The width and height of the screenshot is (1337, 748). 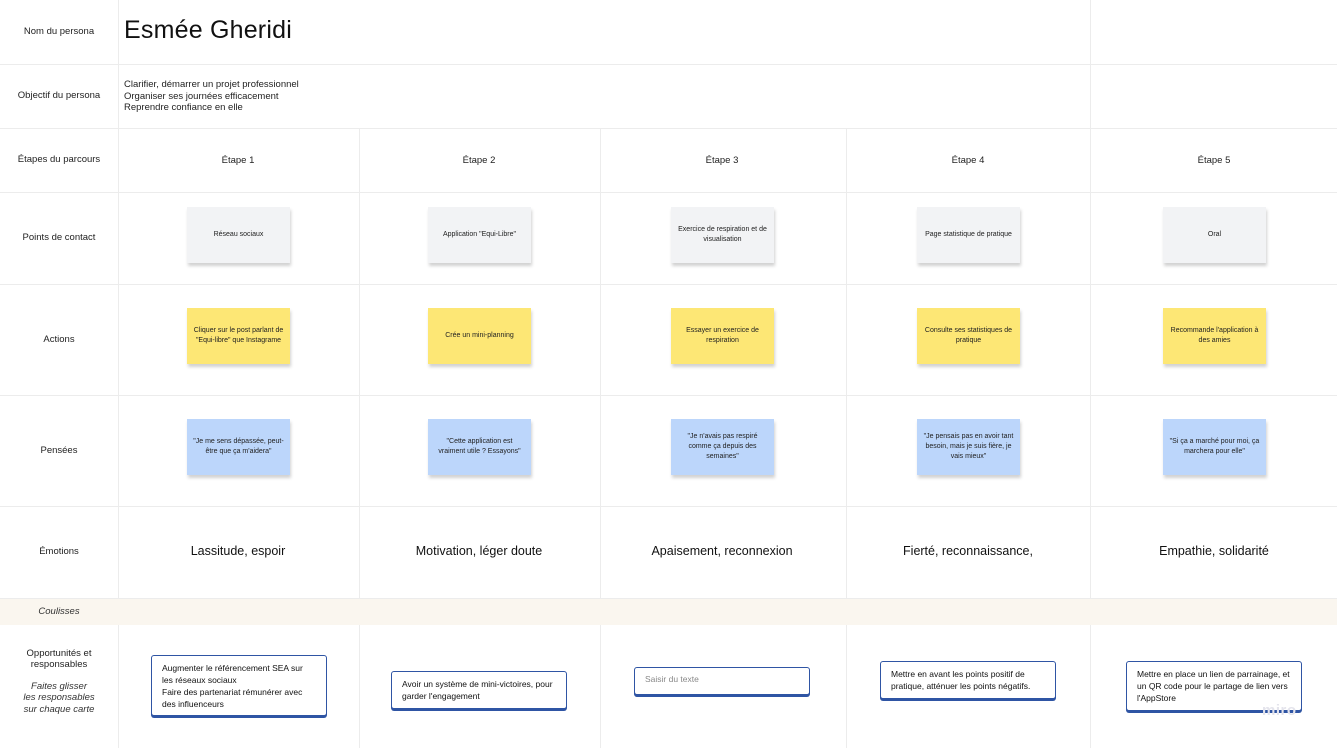 I want to click on row-label-actions: Actions, so click(x=59, y=339).